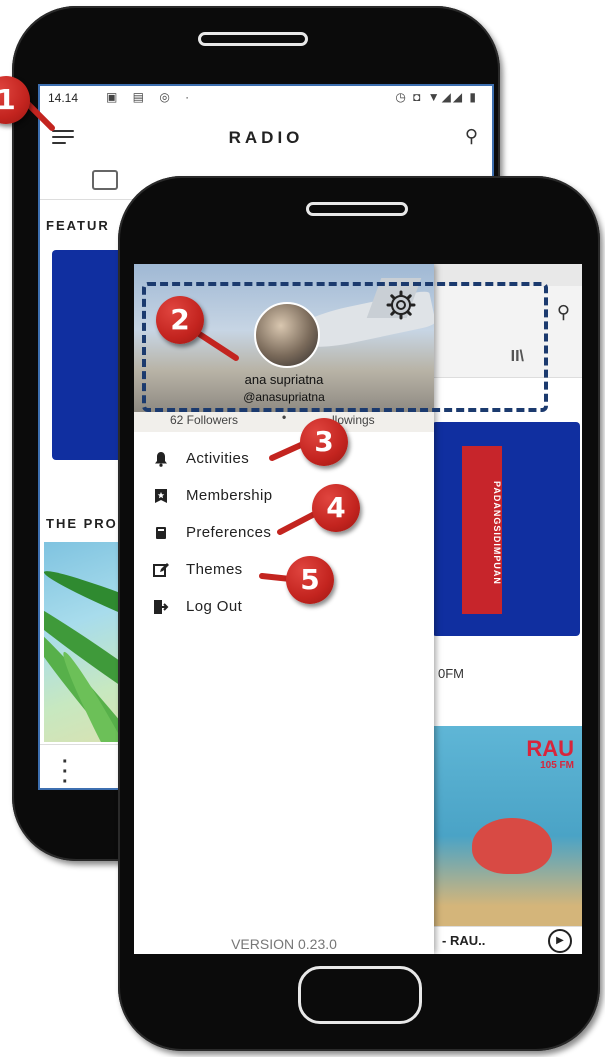 The image size is (605, 1057). I want to click on system-icons: ◷ ◘ ▼◢◢ ▮, so click(436, 97).